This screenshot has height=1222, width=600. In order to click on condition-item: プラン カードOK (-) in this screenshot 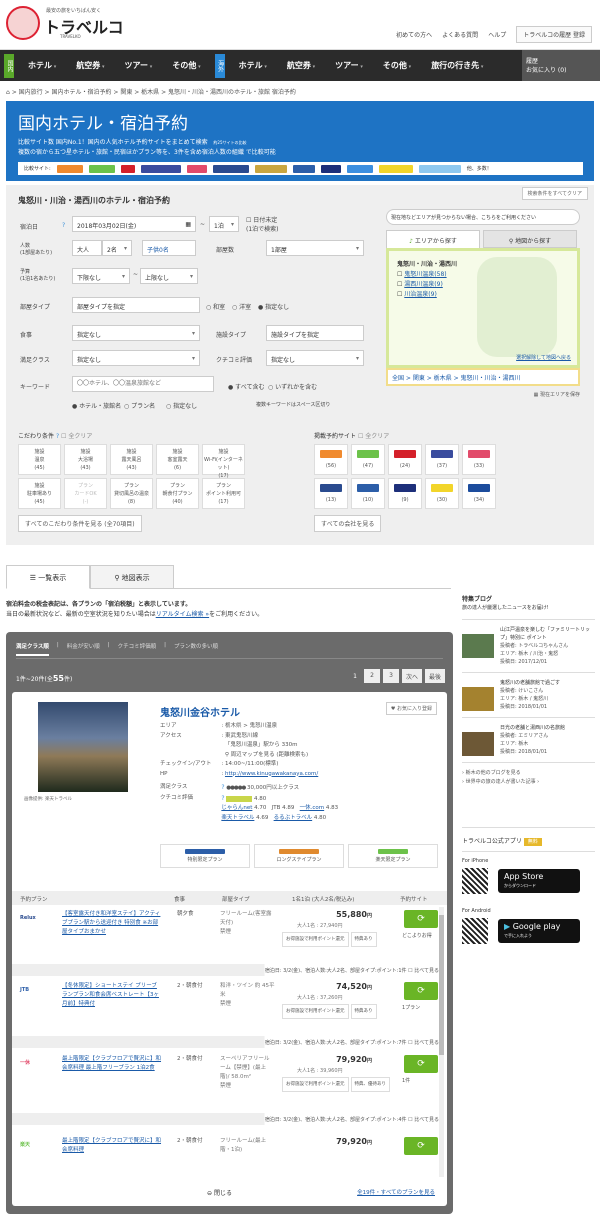, I will do `click(85, 493)`.